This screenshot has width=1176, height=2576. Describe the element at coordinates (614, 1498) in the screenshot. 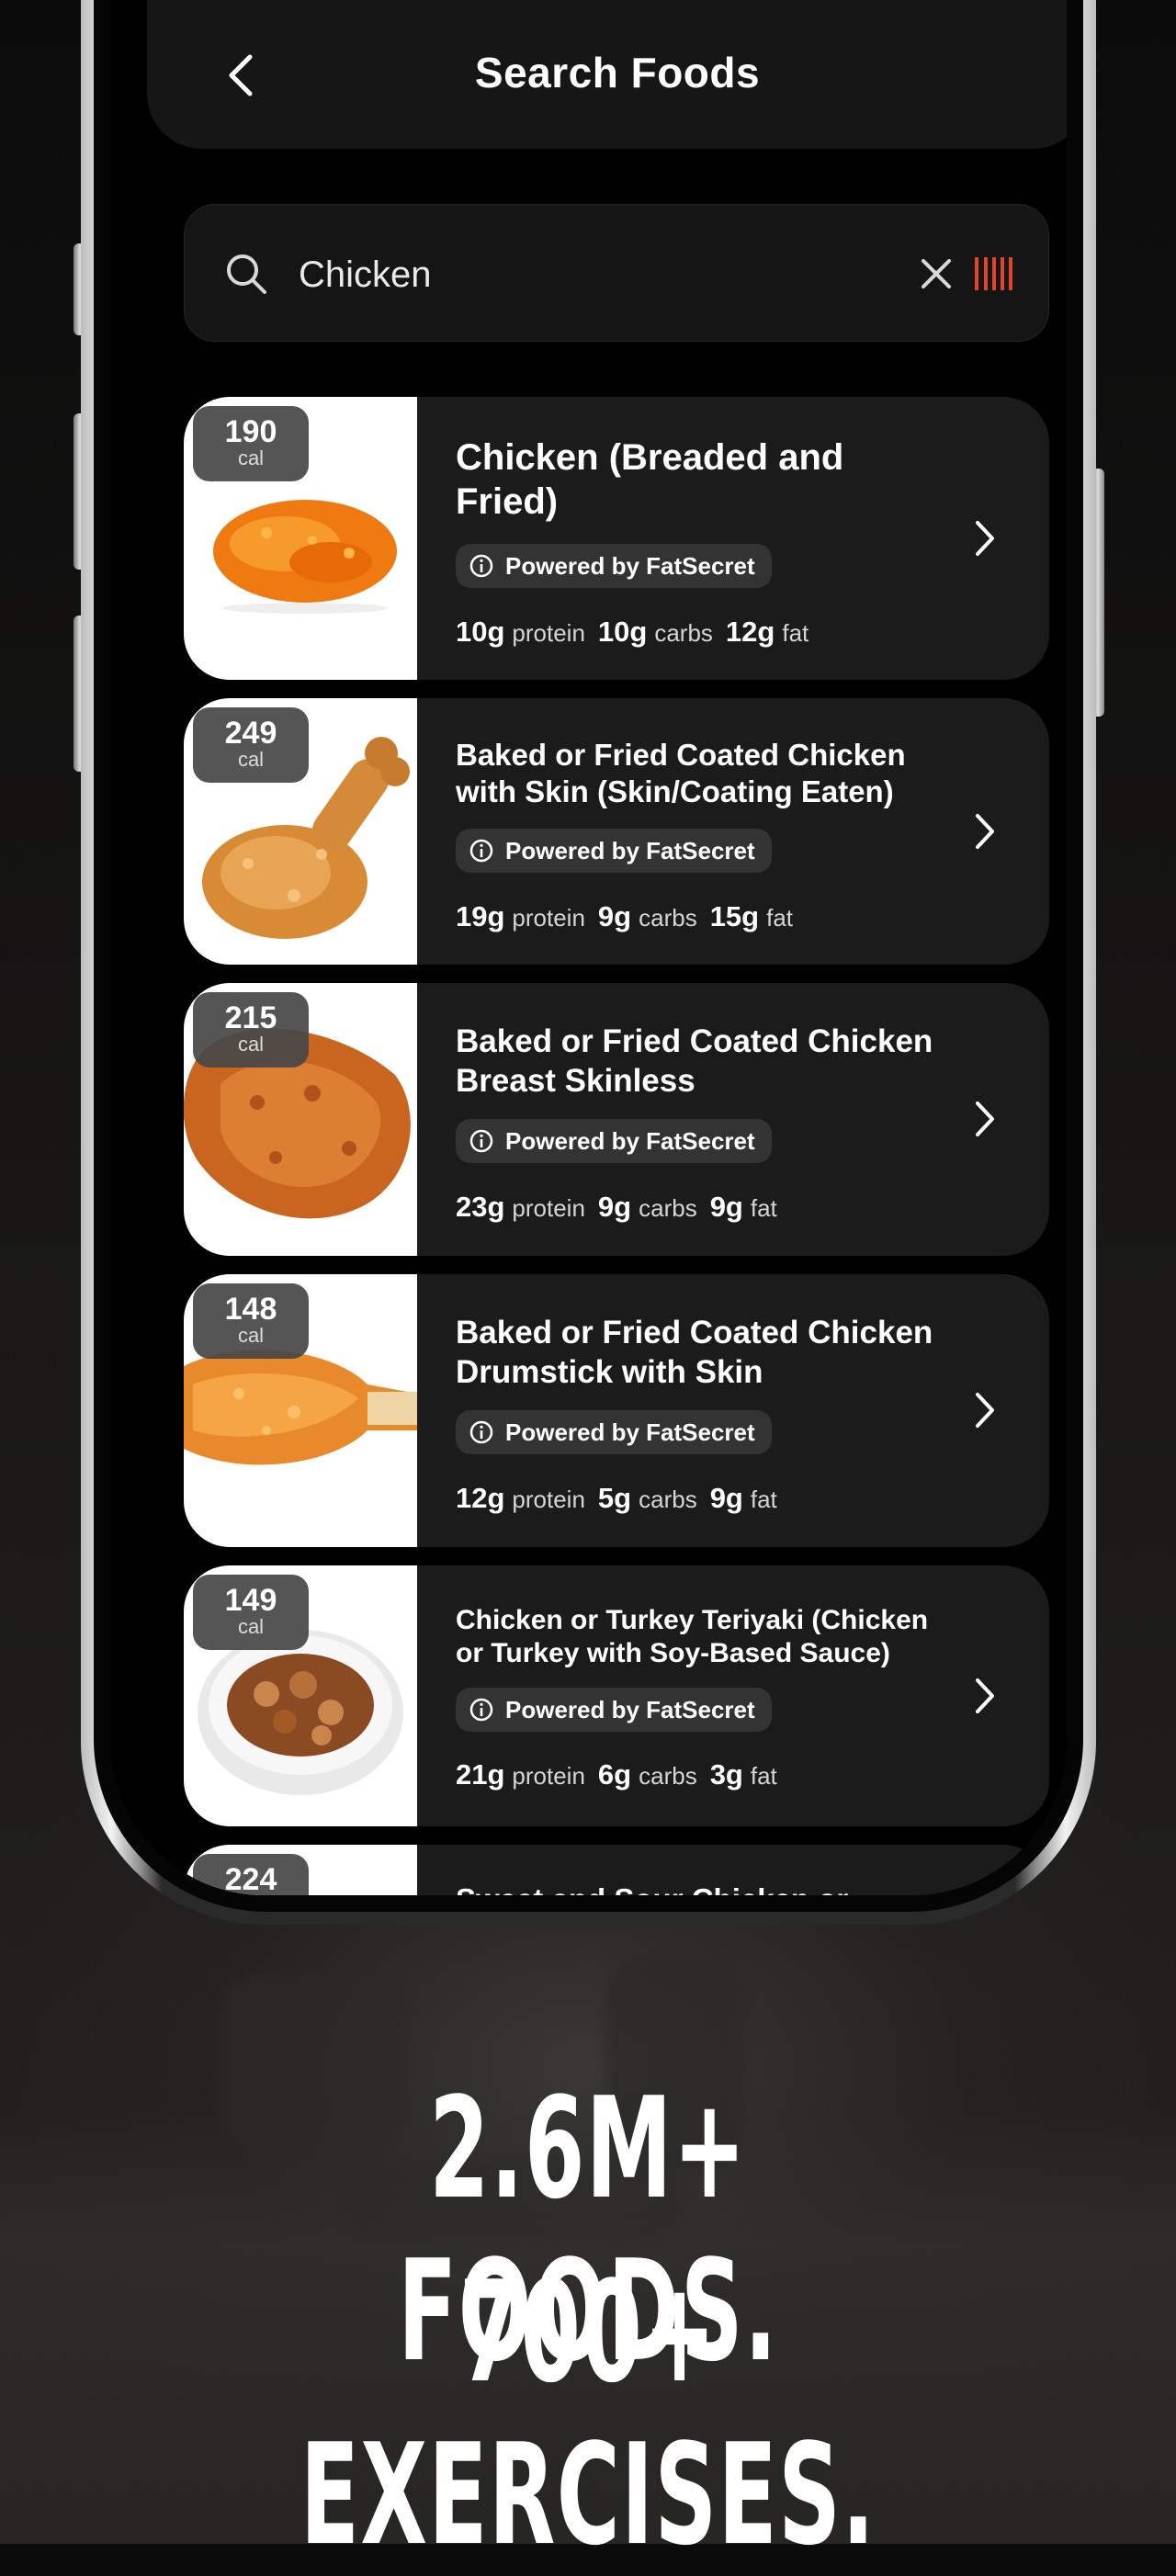

I see `carbs-value: 5g` at that location.